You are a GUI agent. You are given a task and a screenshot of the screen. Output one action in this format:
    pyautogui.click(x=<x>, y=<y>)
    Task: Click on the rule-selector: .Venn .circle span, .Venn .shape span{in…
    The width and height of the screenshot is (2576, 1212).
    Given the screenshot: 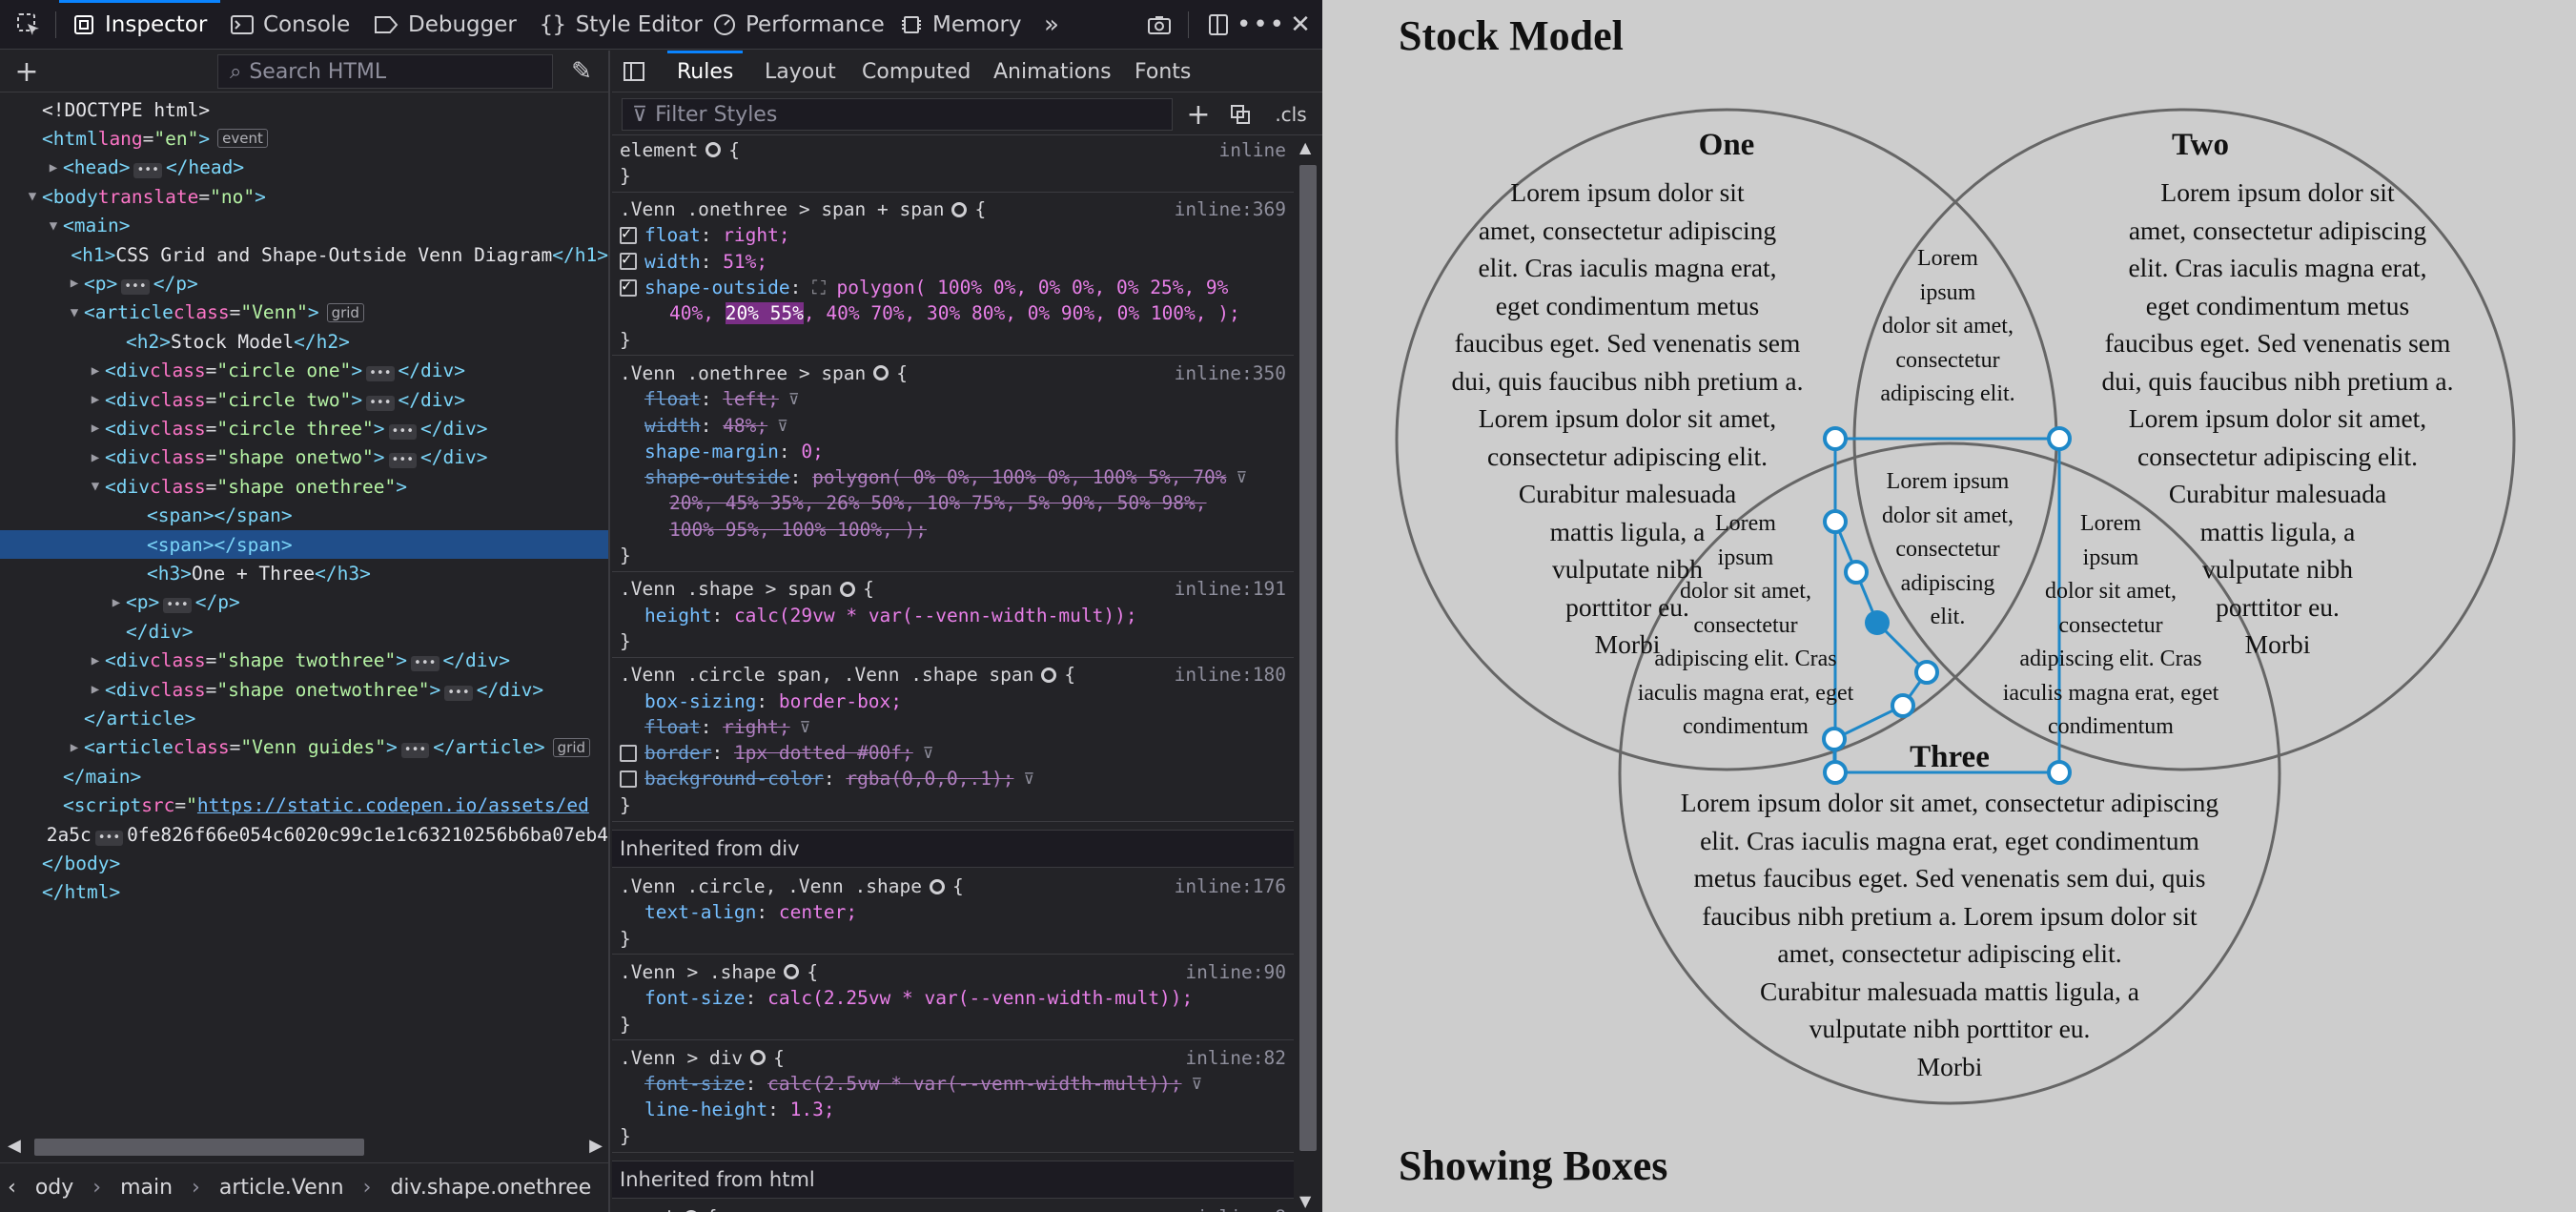 What is the action you would take?
    pyautogui.click(x=953, y=675)
    